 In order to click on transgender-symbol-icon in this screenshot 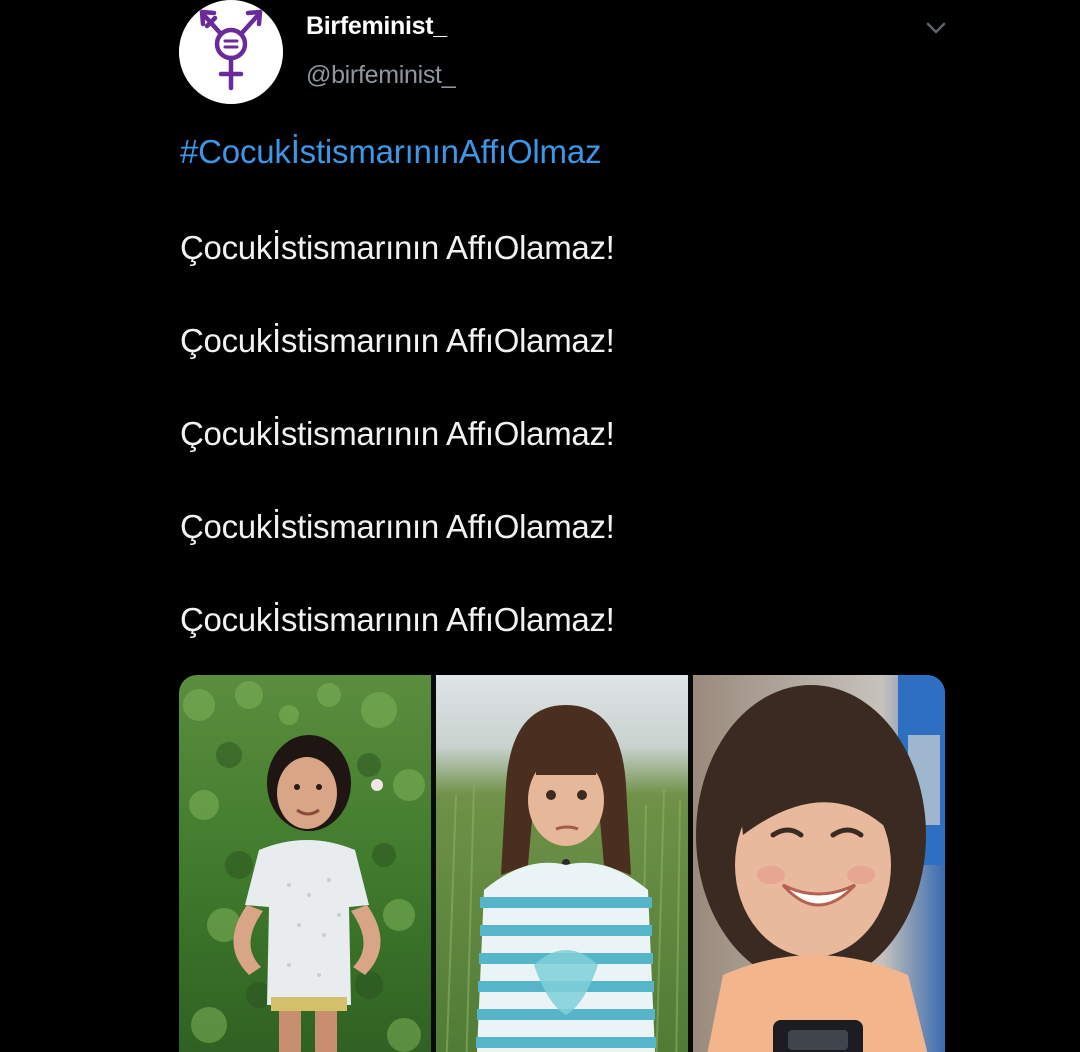, I will do `click(231, 52)`.